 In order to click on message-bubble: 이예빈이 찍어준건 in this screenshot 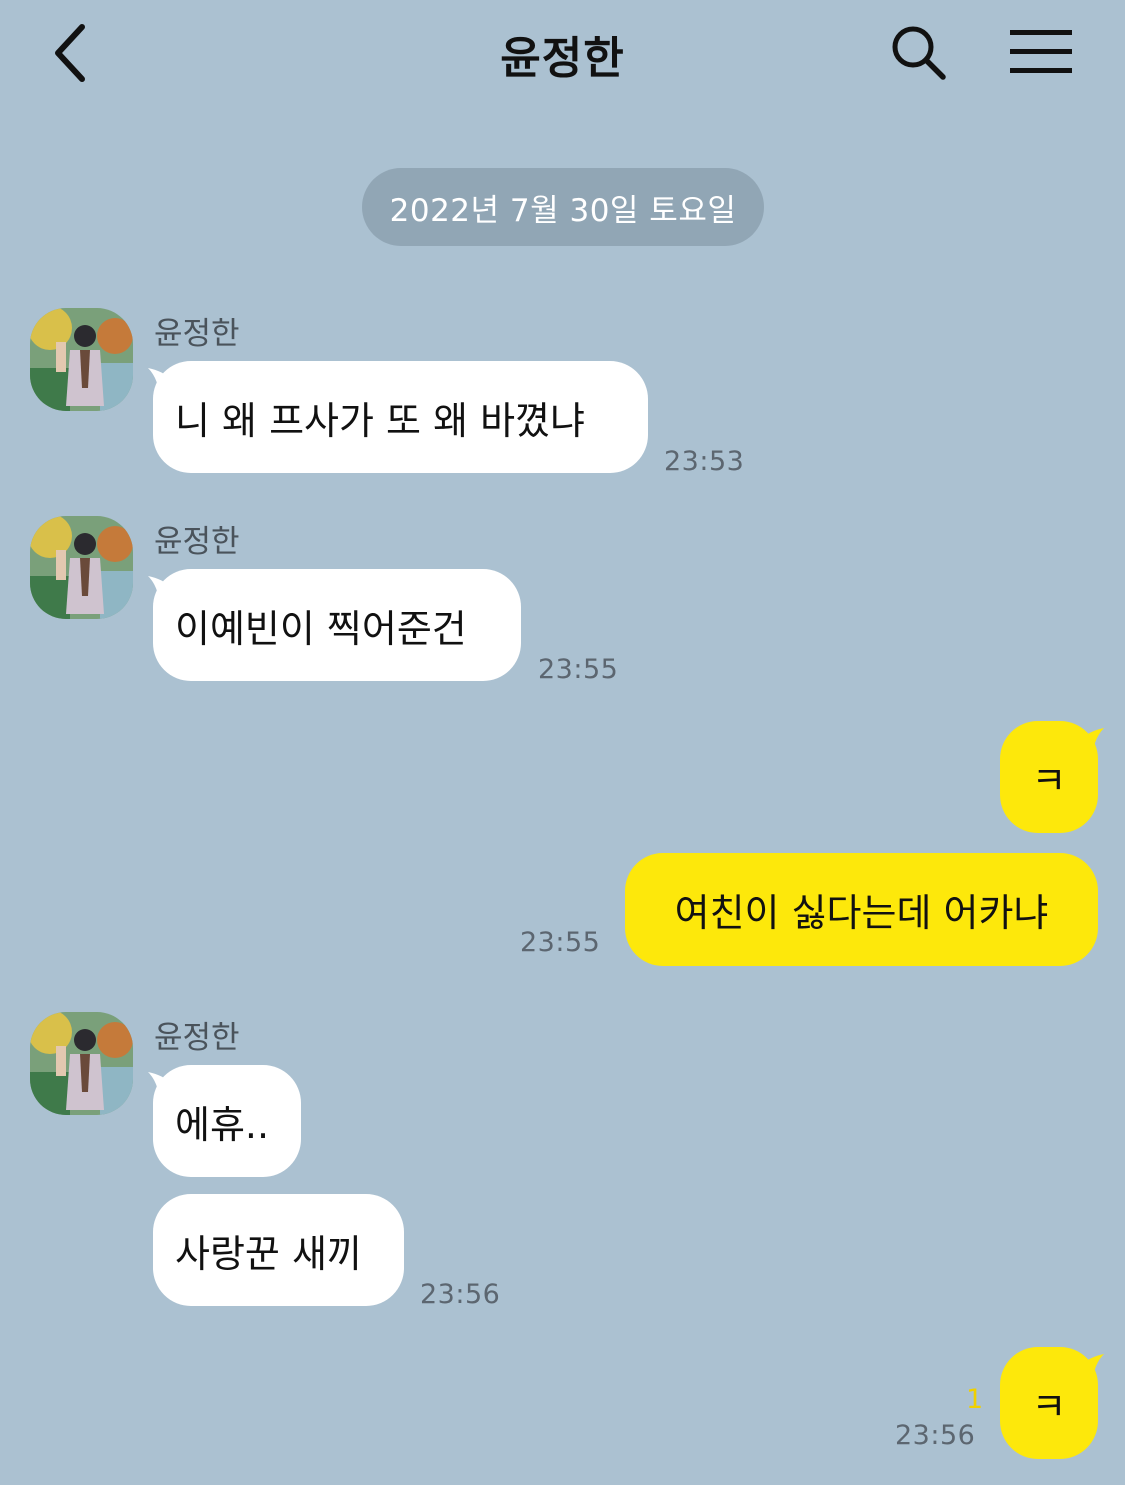, I will do `click(337, 625)`.